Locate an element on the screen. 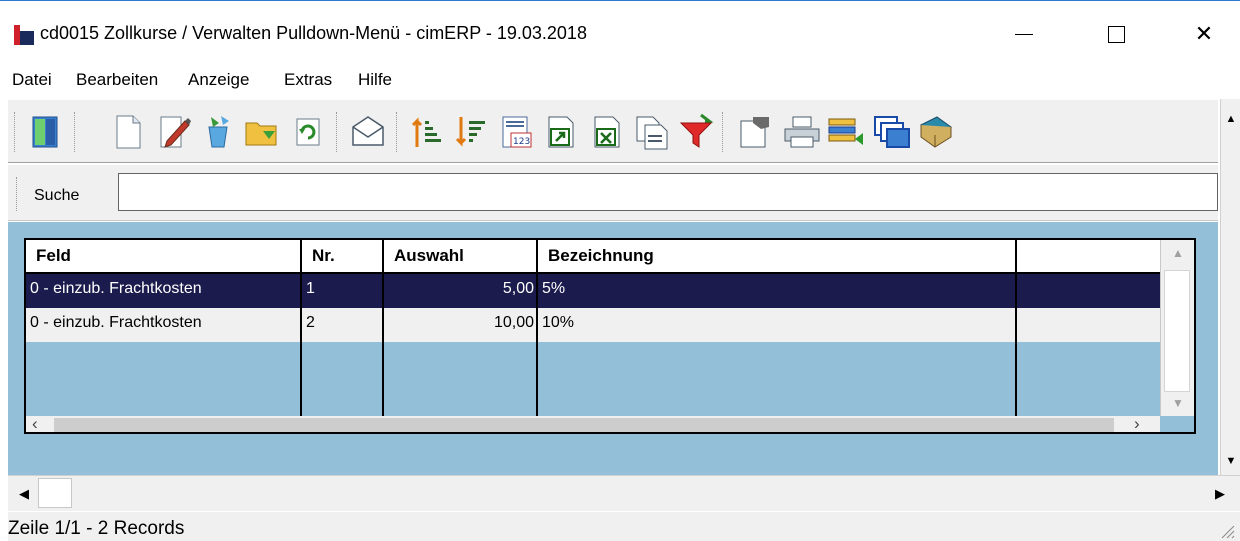 This screenshot has width=1240, height=541. filter-funnel-icon is located at coordinates (696, 130).